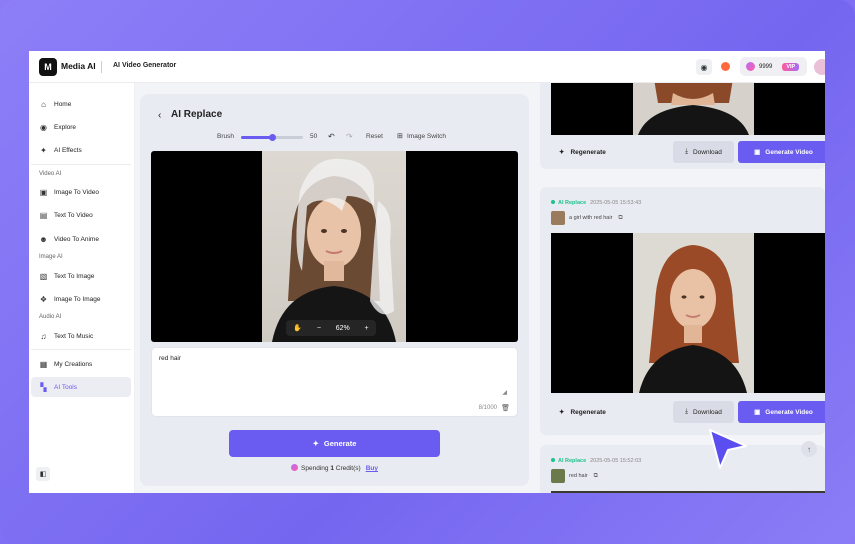 Image resolution: width=855 pixels, height=544 pixels. What do you see at coordinates (81, 364) in the screenshot?
I see `sidebar-item-my-creations: ▦ My Creations` at bounding box center [81, 364].